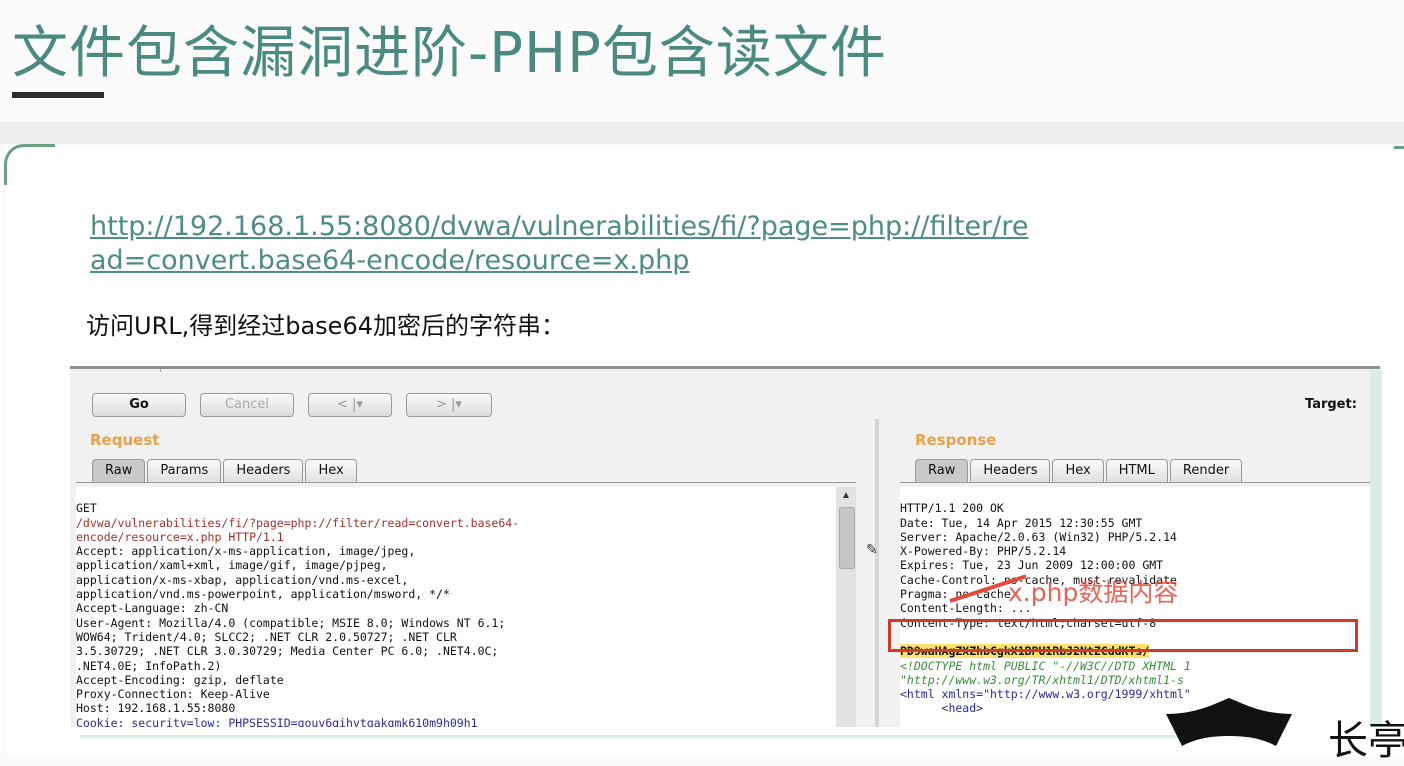  What do you see at coordinates (86, 508) in the screenshot?
I see `request-line: GET` at bounding box center [86, 508].